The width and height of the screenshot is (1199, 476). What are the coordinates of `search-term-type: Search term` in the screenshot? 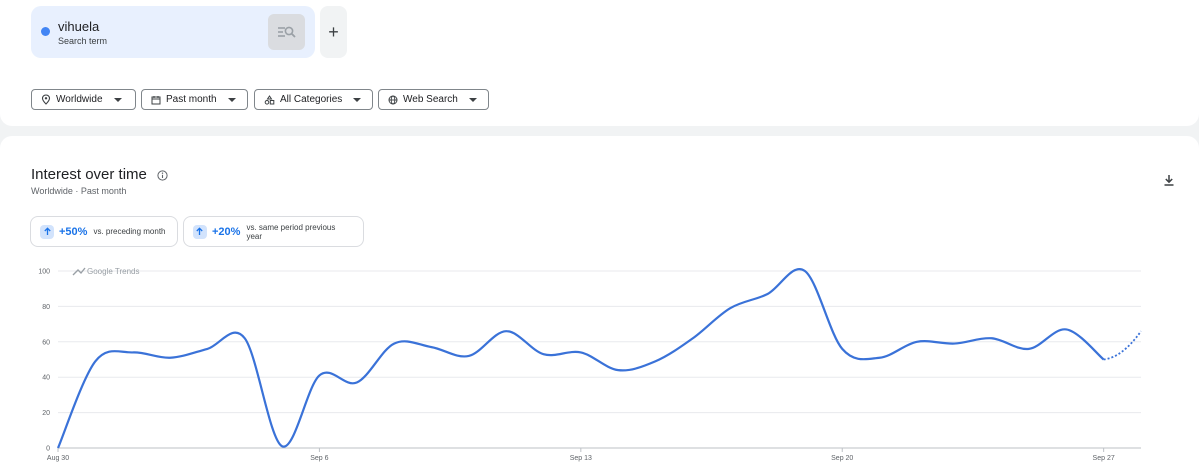 It's located at (83, 41).